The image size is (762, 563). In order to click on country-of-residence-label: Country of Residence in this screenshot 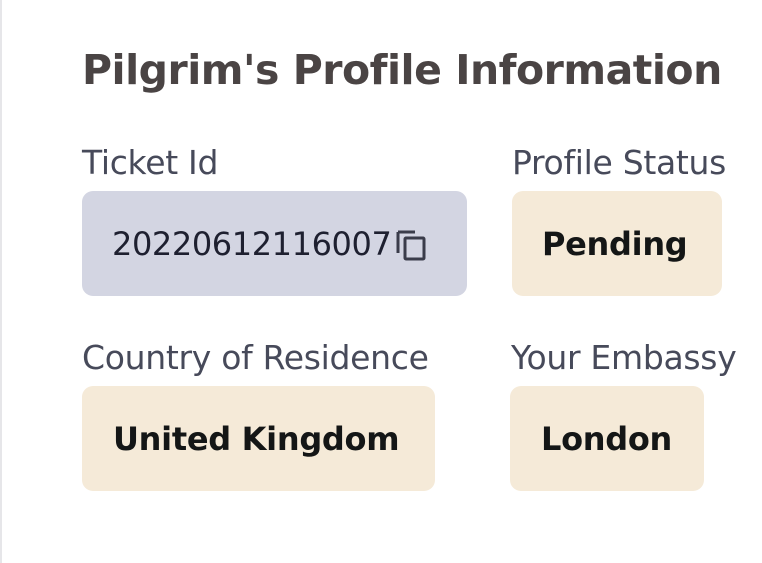, I will do `click(255, 357)`.